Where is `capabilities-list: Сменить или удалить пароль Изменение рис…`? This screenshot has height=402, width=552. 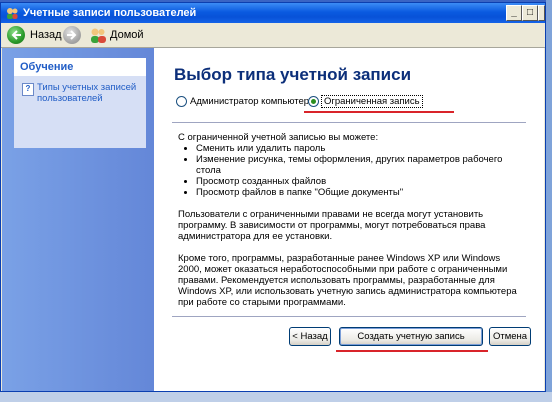 capabilities-list: Сменить или удалить пароль Изменение рис… is located at coordinates (348, 170).